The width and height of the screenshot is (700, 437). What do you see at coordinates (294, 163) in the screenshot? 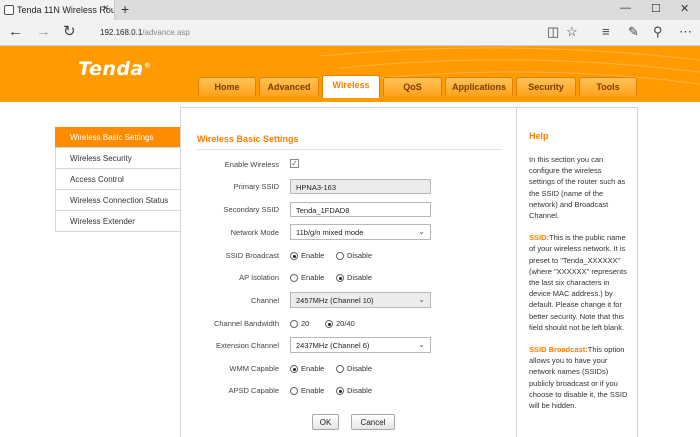
I see `enable-wireless-checkbox: ✓` at bounding box center [294, 163].